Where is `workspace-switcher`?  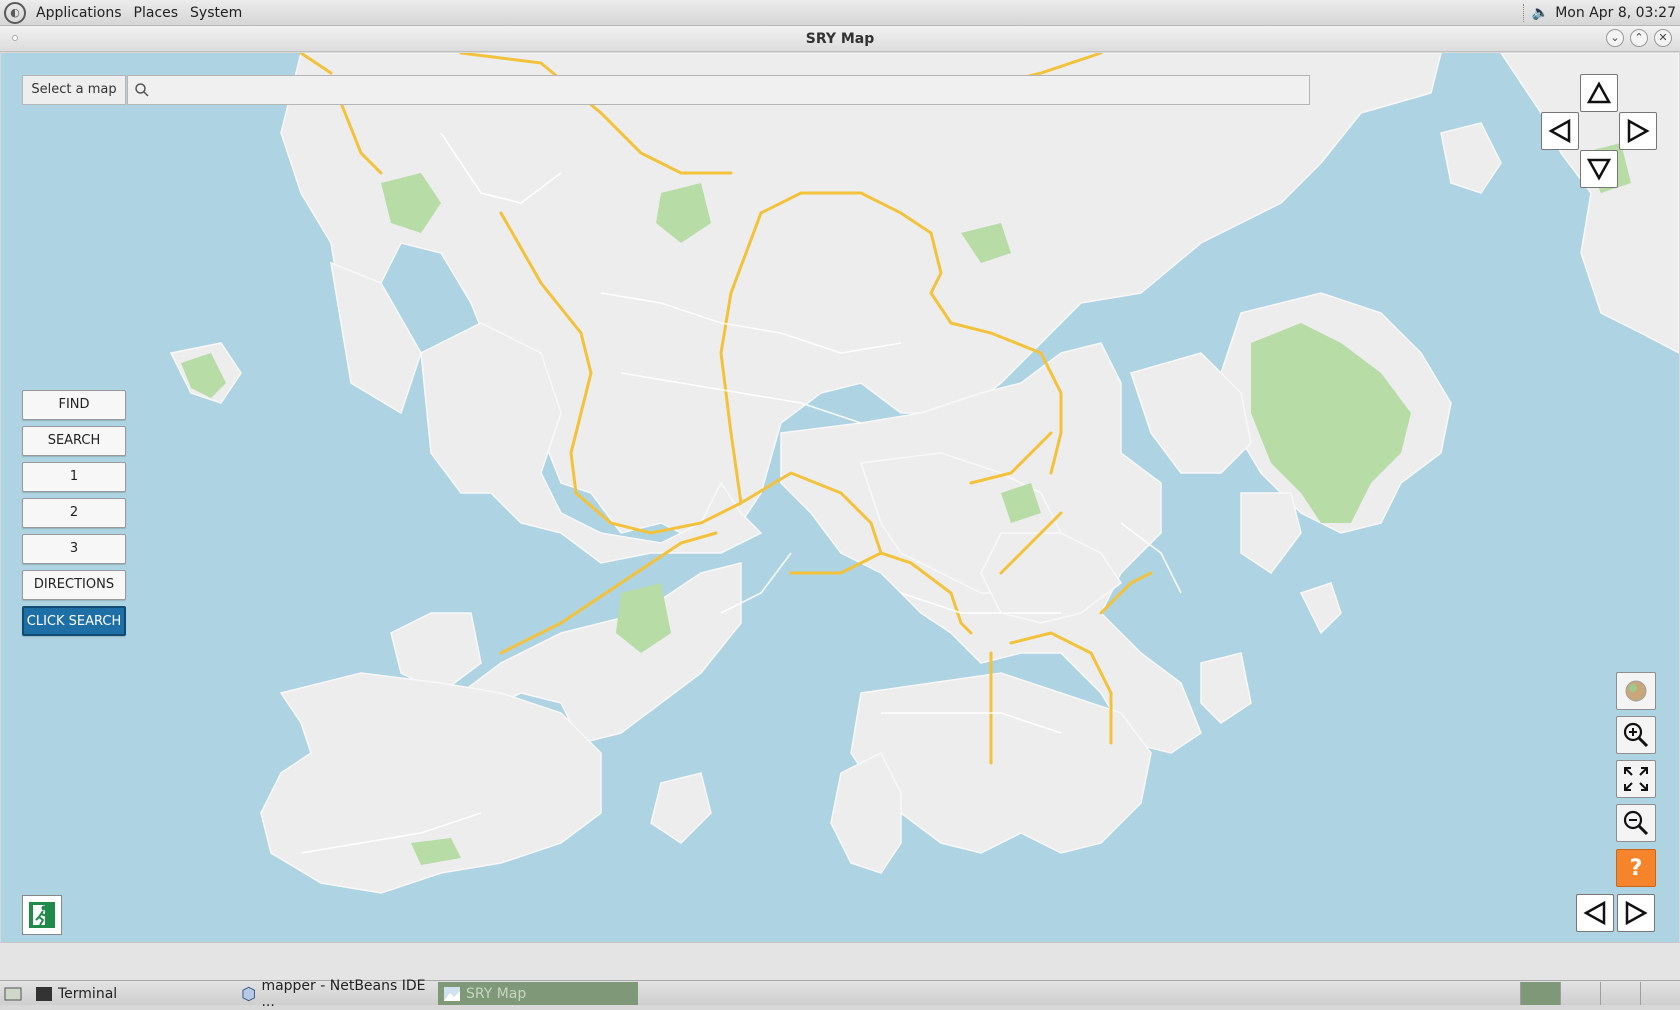 workspace-switcher is located at coordinates (1600, 993).